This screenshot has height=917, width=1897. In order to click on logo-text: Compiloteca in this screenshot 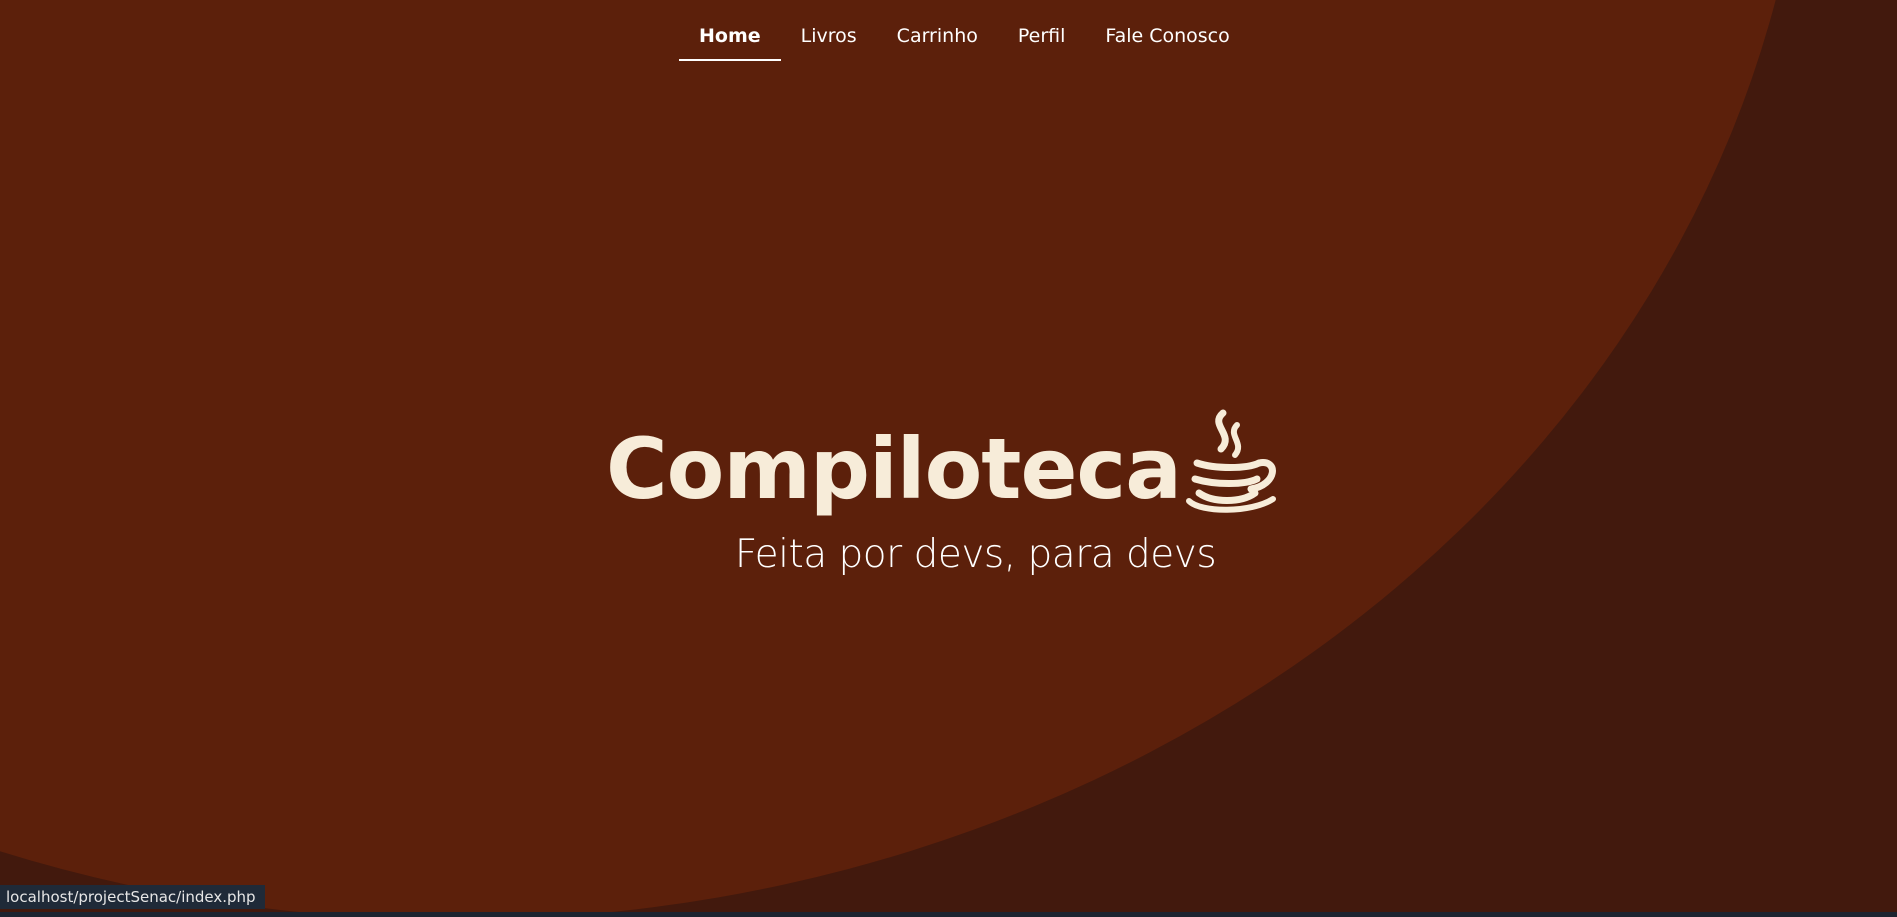, I will do `click(894, 469)`.